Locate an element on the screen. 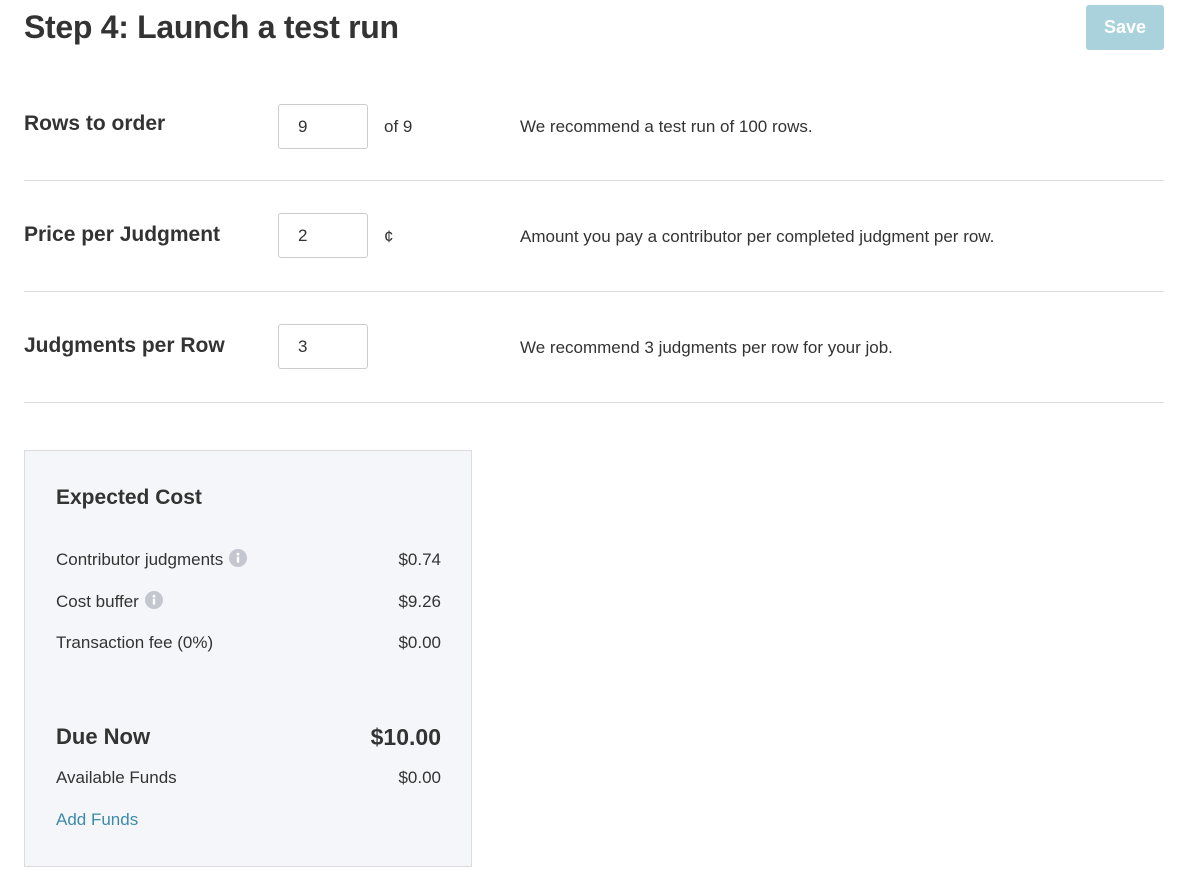 The image size is (1186, 888). transaction-fee-value: $0.00 is located at coordinates (419, 642).